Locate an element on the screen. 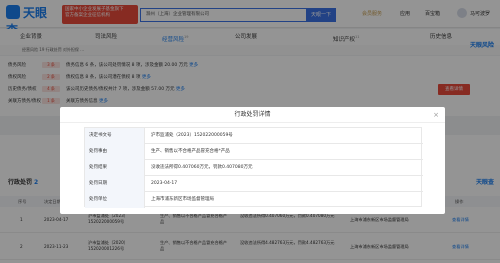 The width and height of the screenshot is (500, 263). detail-value: 没收违法所得0.407060万元，罚款0.407080万元 is located at coordinates (202, 167).